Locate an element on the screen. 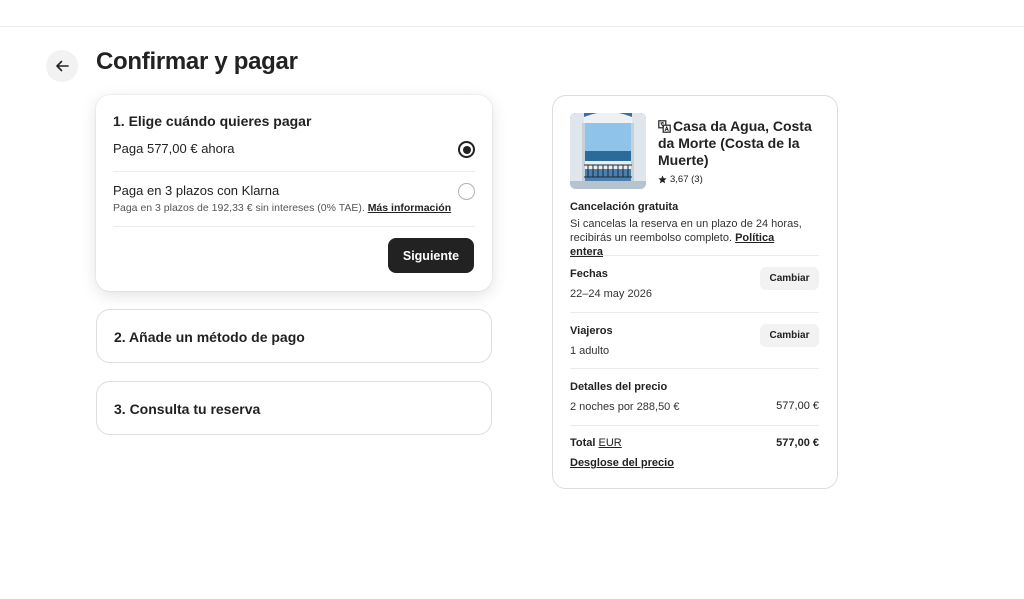 The width and height of the screenshot is (1024, 599). pay-klarna-radio is located at coordinates (466, 191).